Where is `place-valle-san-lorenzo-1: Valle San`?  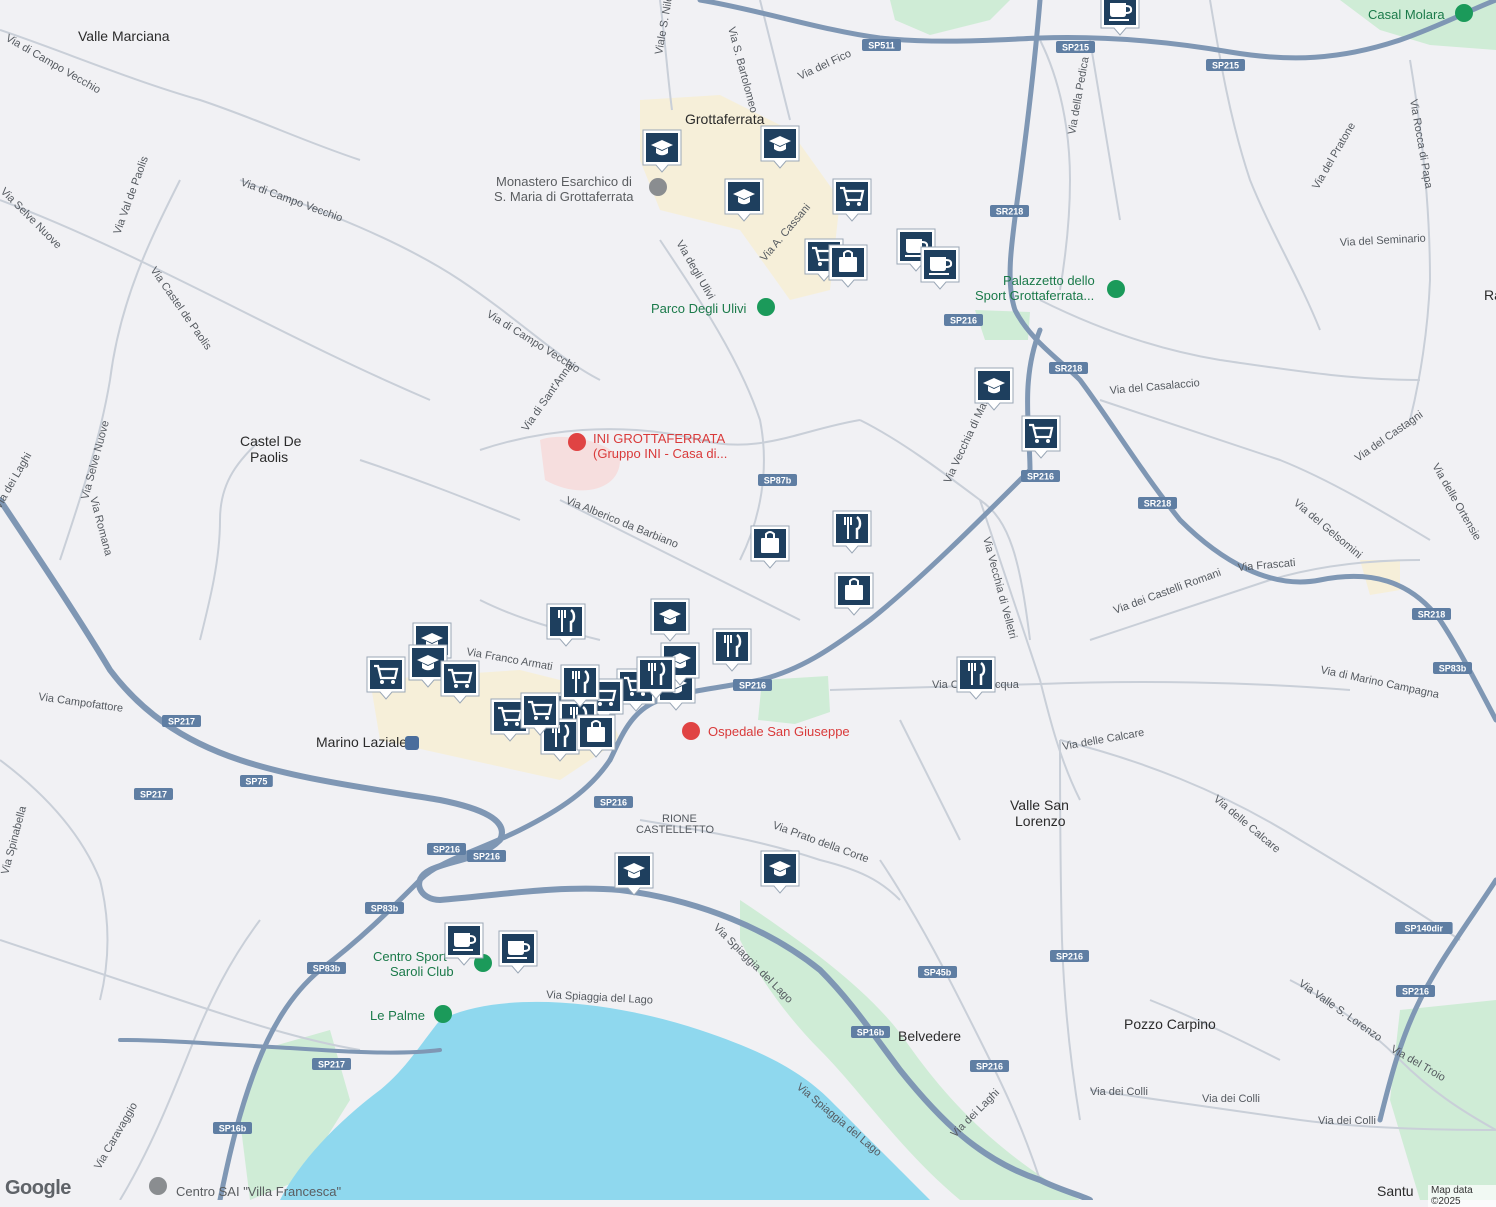
place-valle-san-lorenzo-1: Valle San is located at coordinates (1039, 805).